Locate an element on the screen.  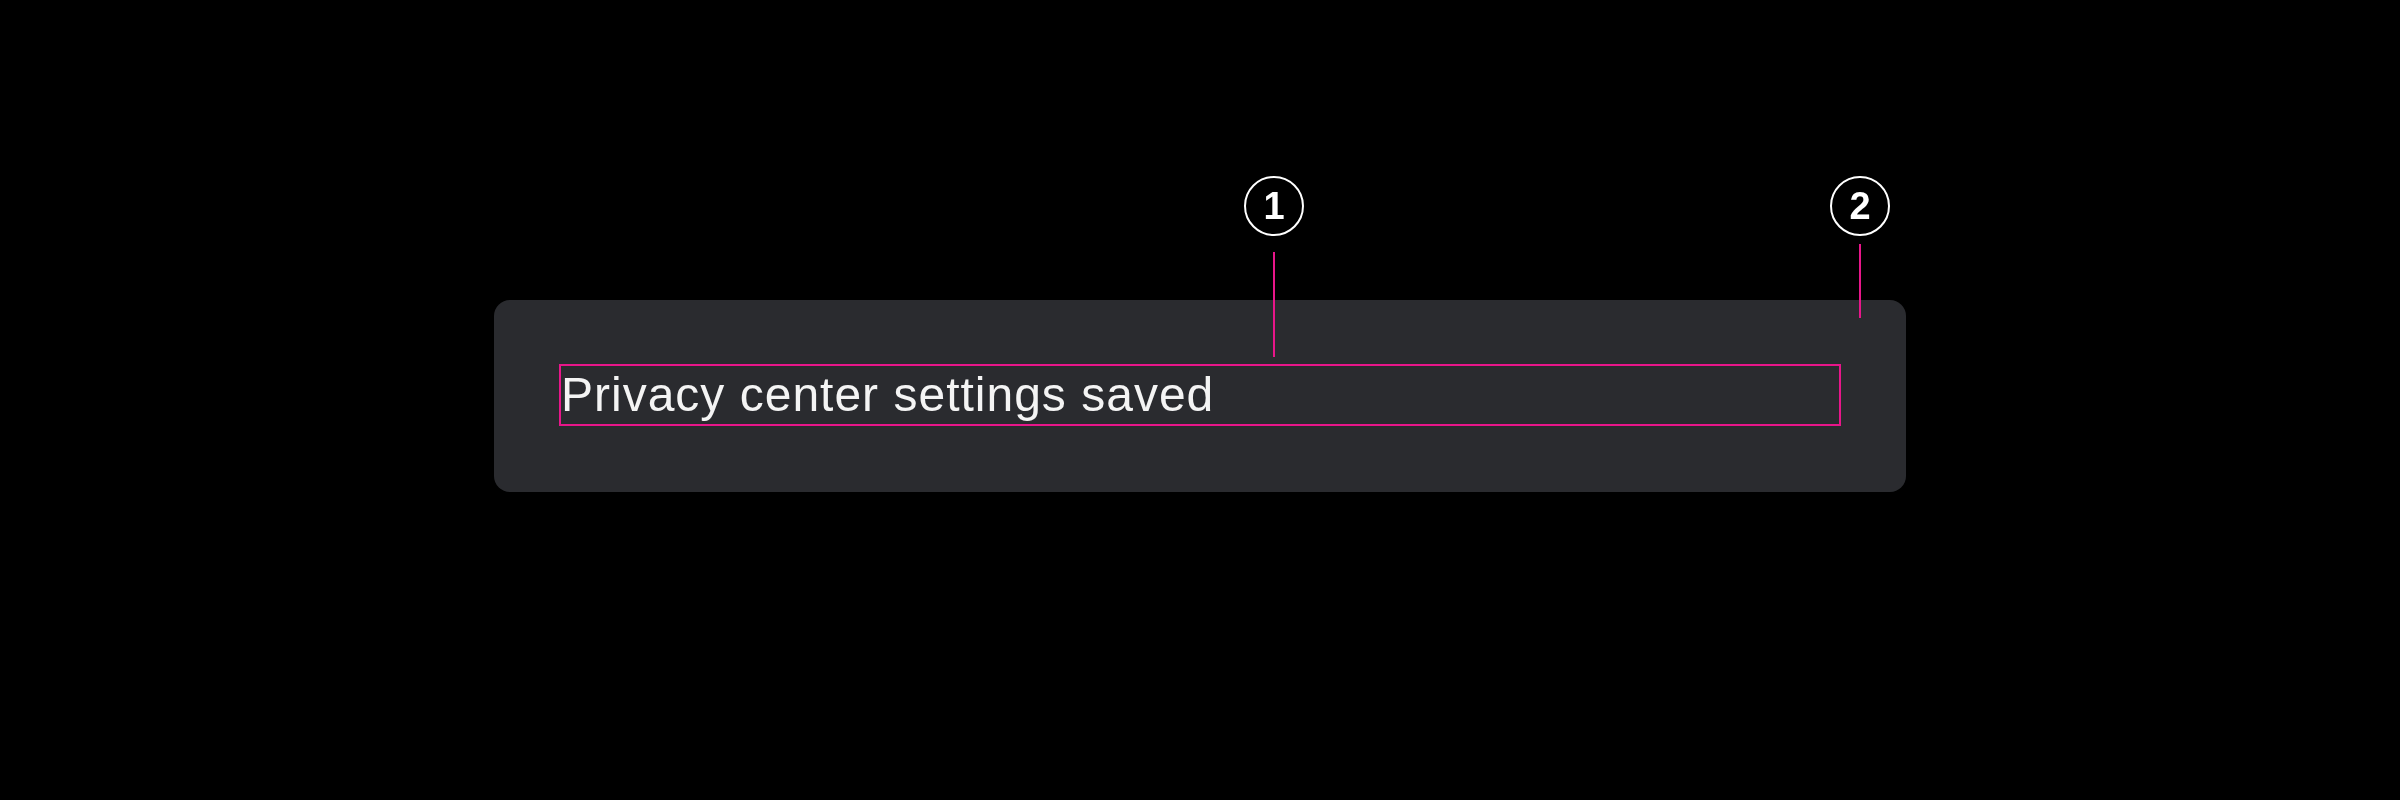
callout-number: 1 is located at coordinates (1274, 206).